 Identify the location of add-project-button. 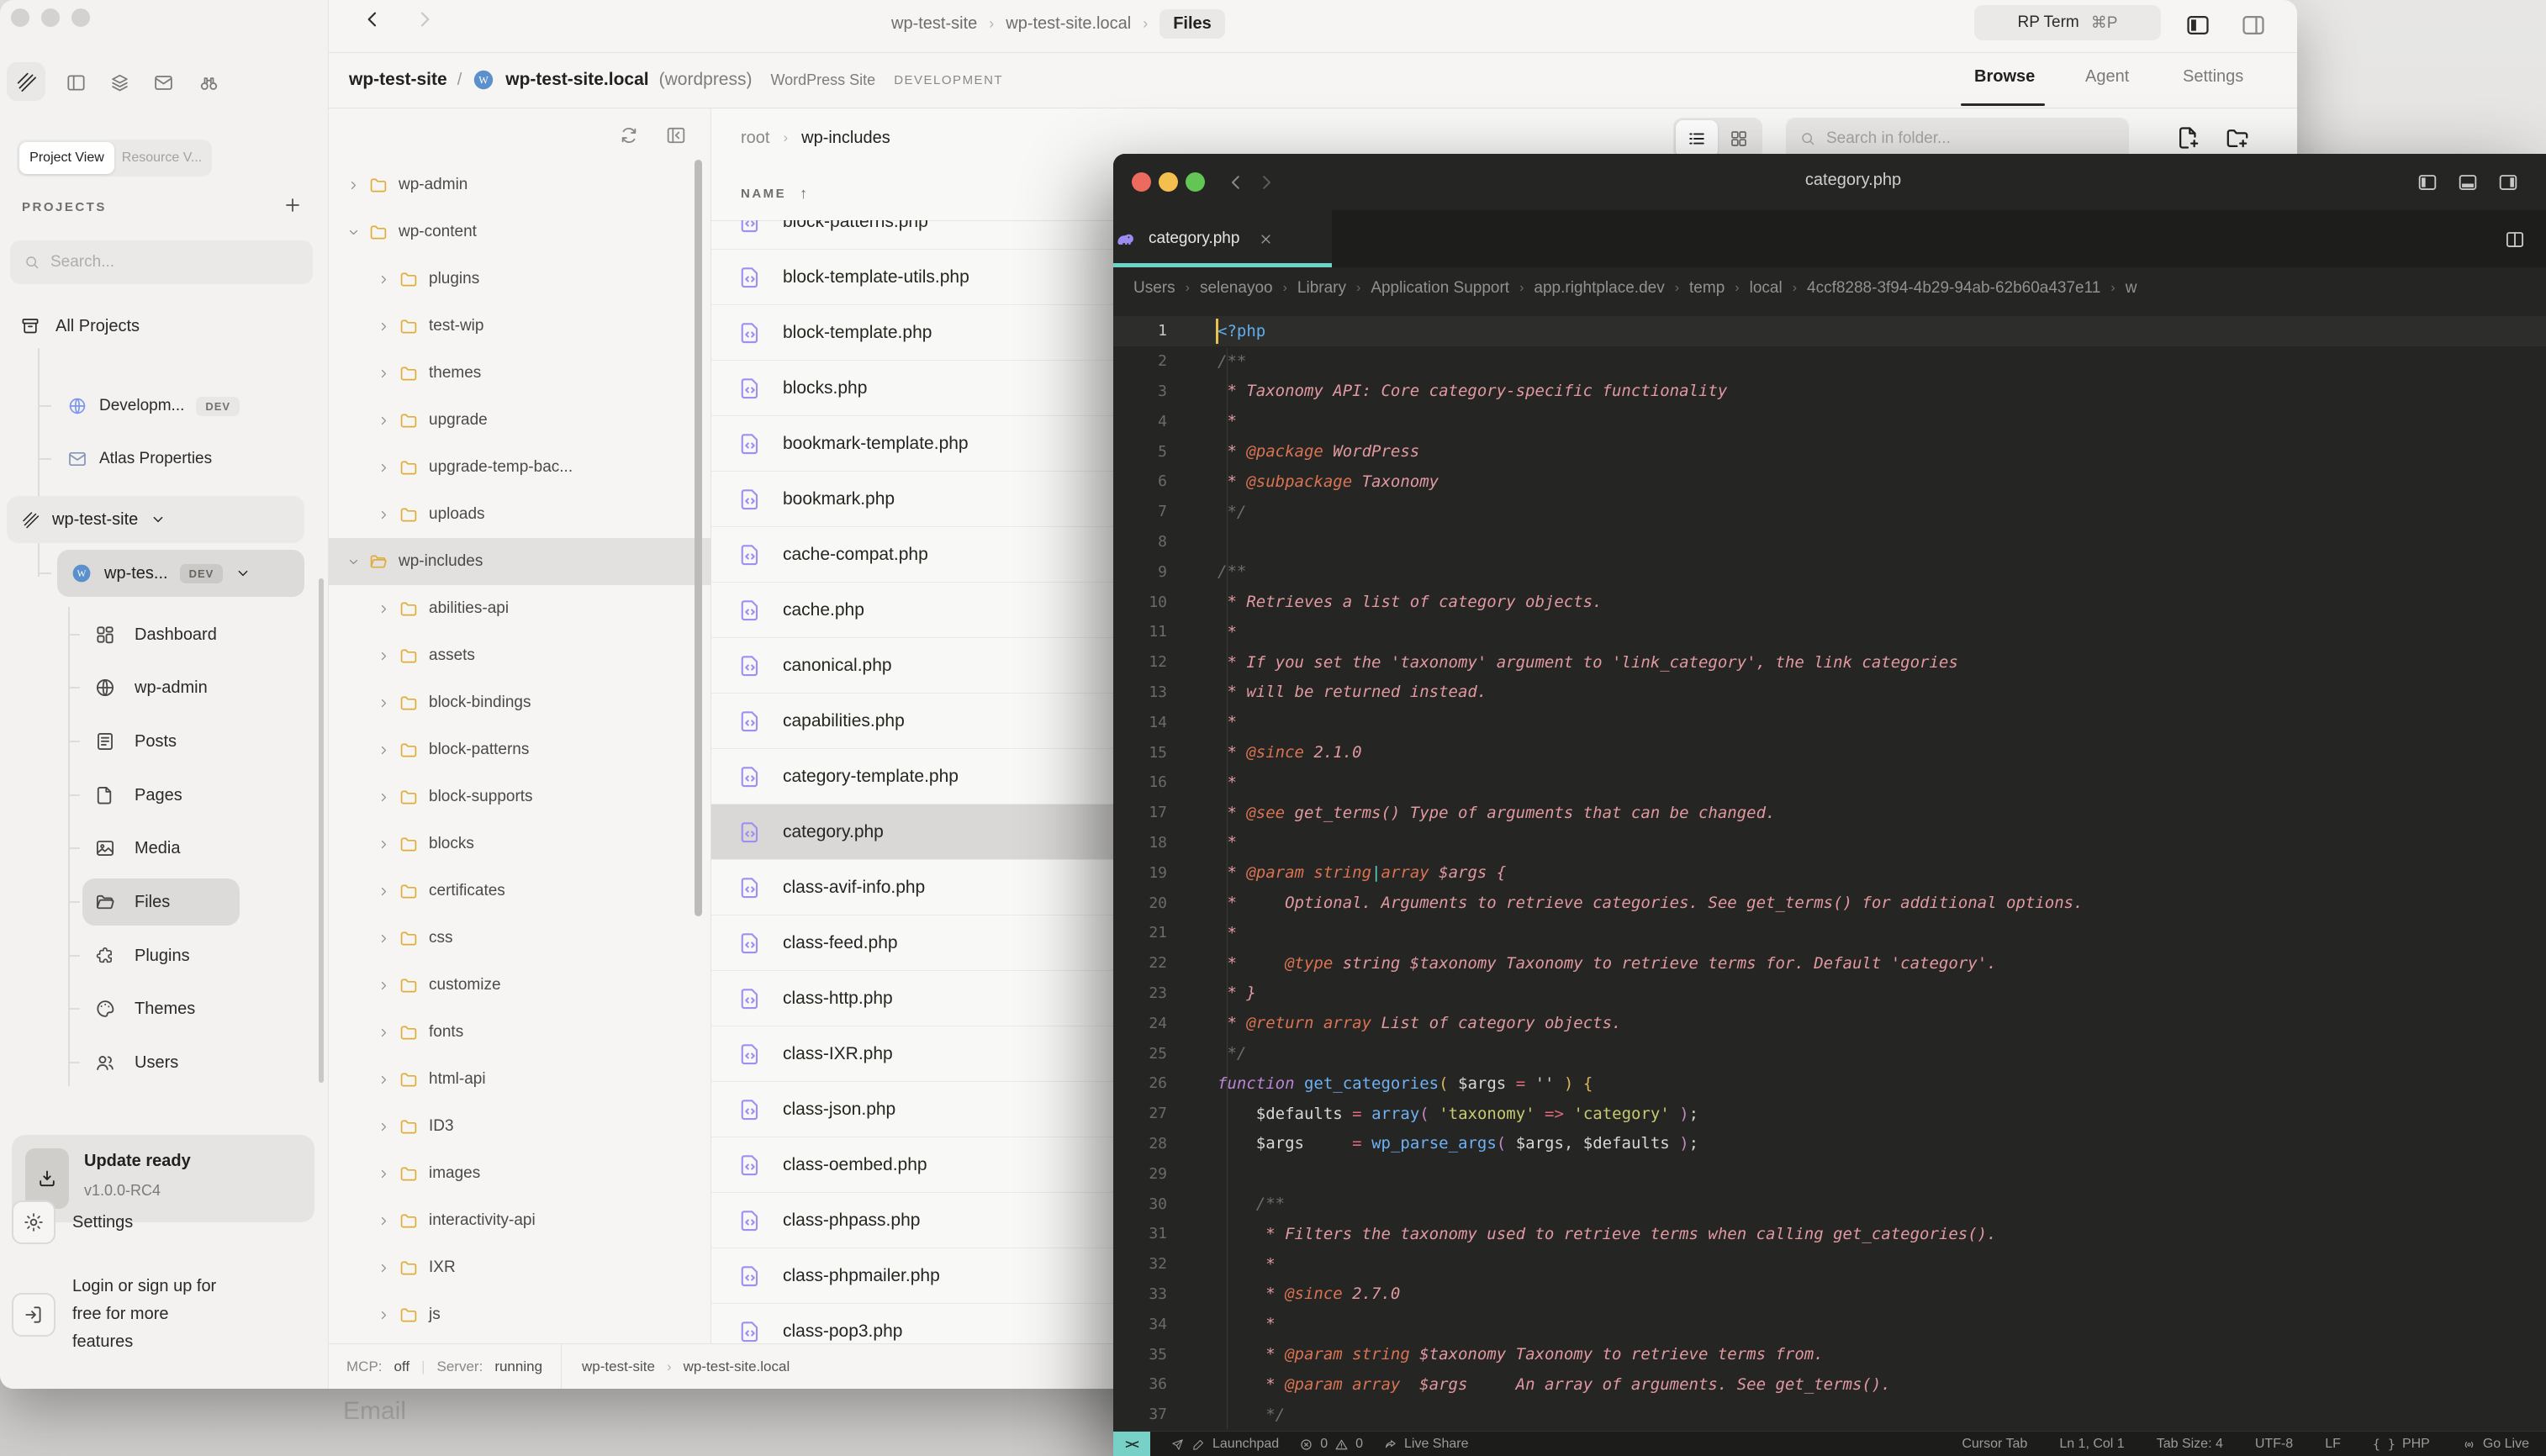
(293, 207).